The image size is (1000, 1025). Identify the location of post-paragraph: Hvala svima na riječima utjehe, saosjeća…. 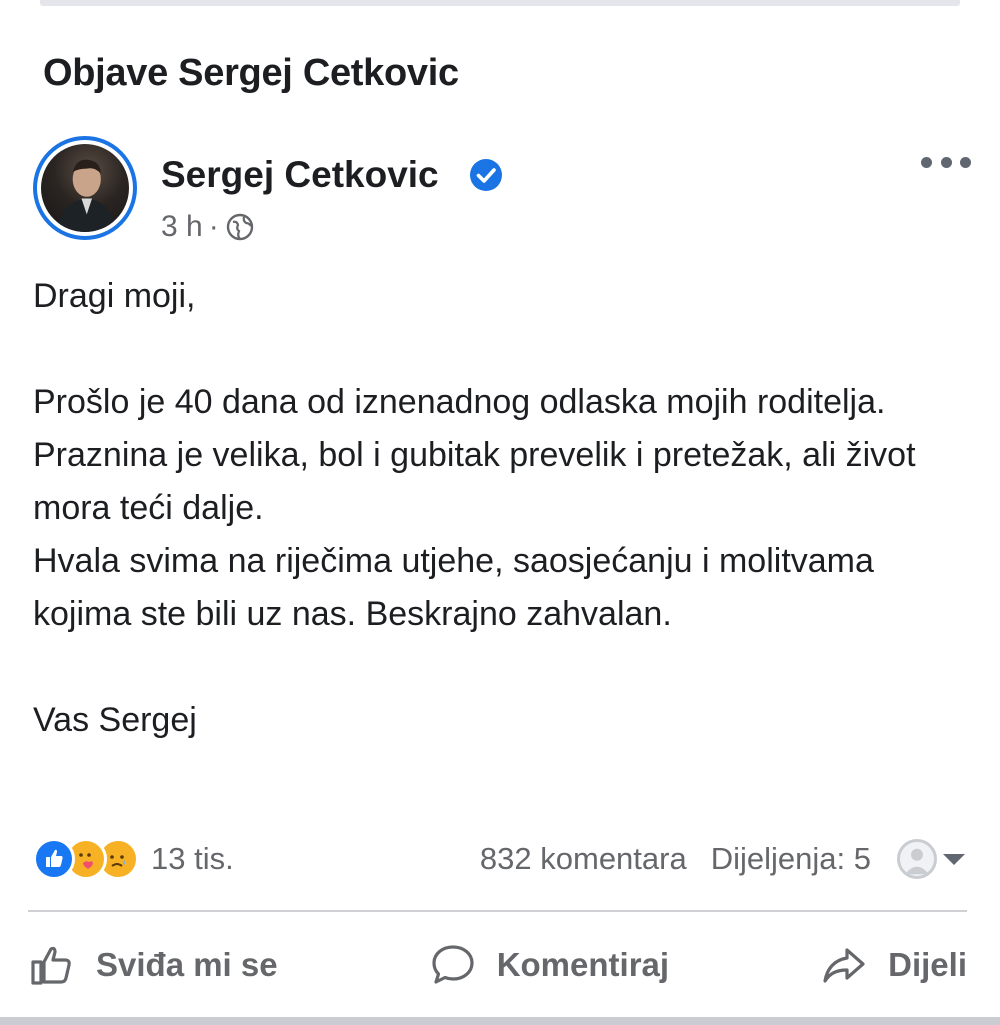
(453, 587).